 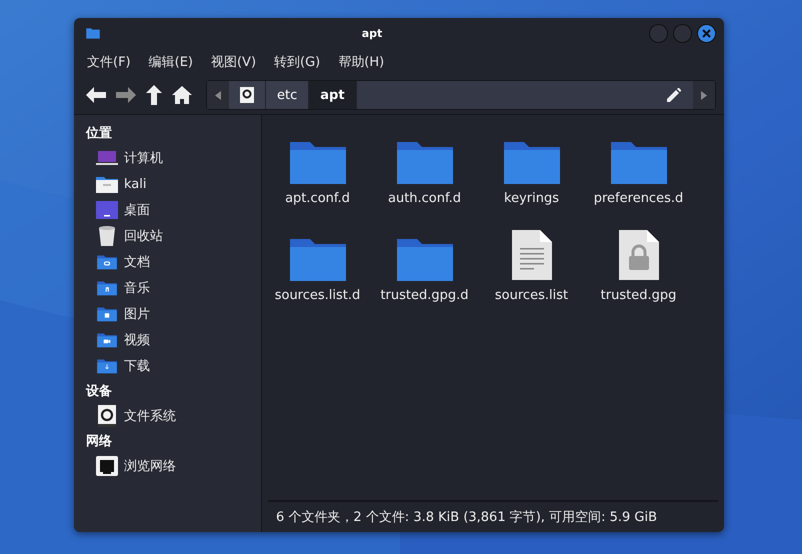 I want to click on back-icon, so click(x=96, y=95).